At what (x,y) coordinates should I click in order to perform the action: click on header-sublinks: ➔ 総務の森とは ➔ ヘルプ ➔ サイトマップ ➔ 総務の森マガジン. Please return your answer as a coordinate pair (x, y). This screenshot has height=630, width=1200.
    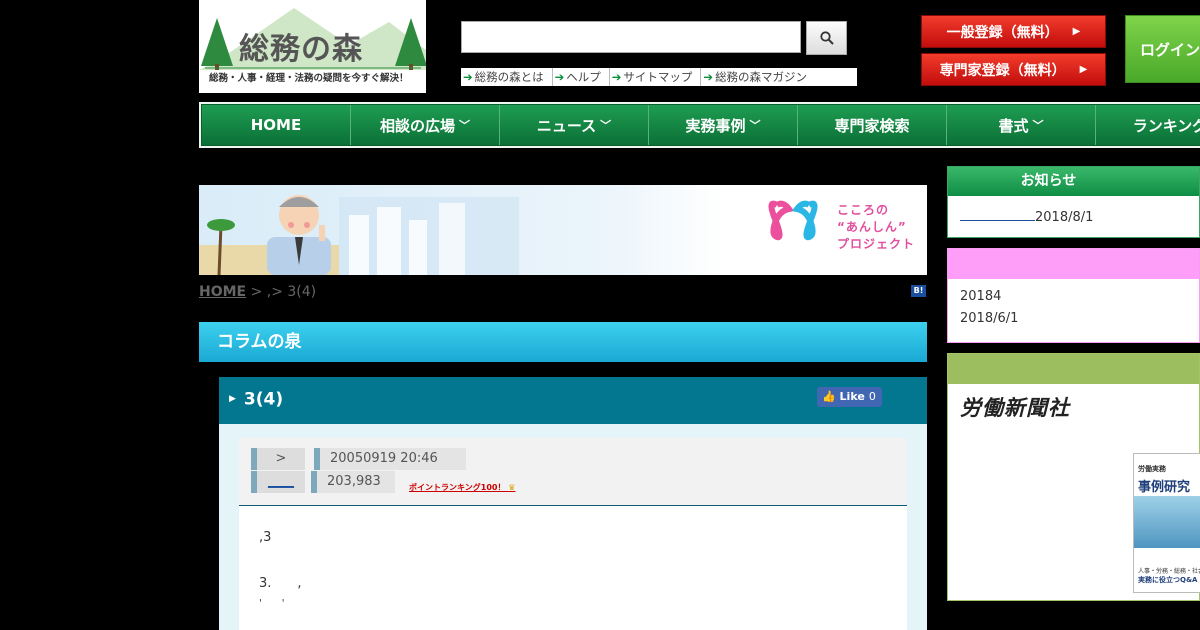
    Looking at the image, I should click on (659, 77).